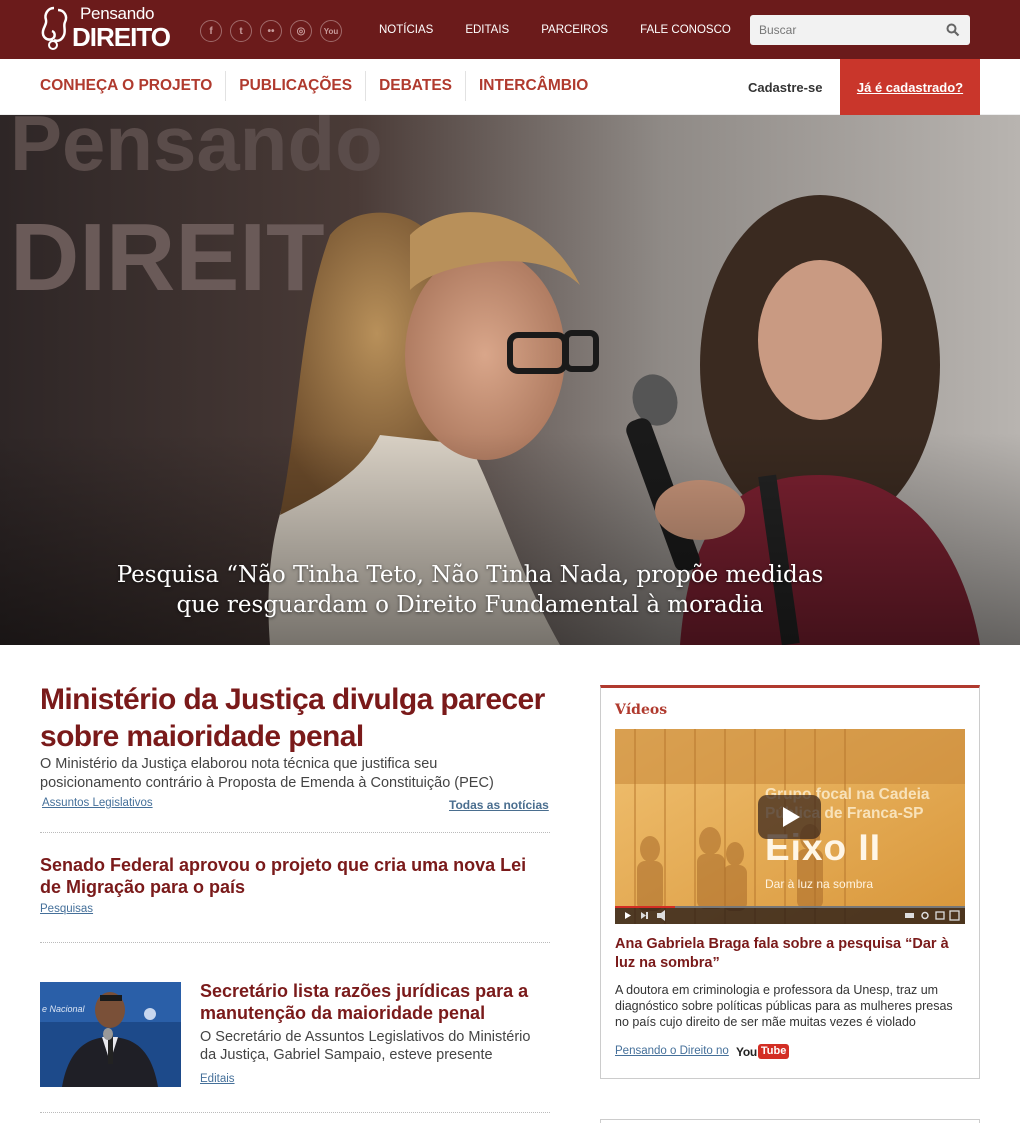 The image size is (1020, 1123). I want to click on topnav-parceiros: PARCEIROS, so click(574, 30).